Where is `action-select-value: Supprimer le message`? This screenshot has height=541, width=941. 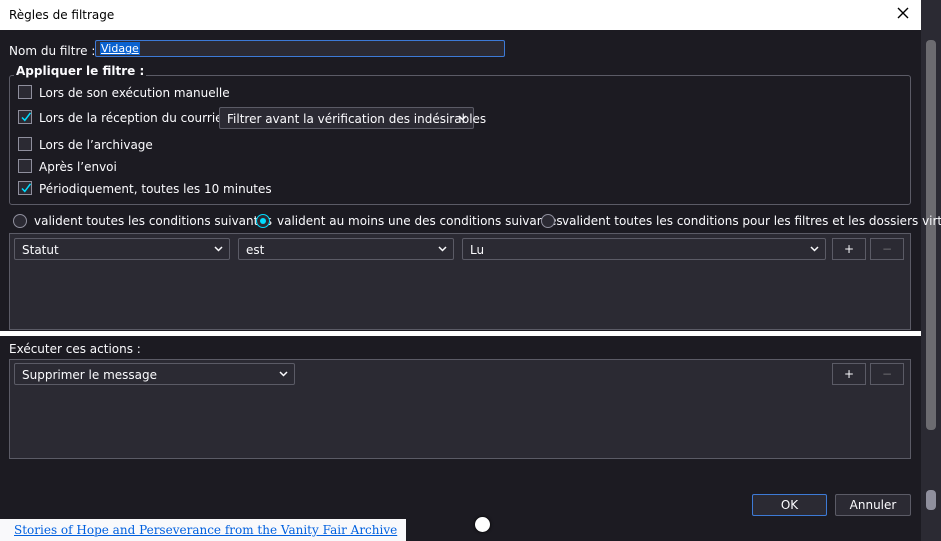 action-select-value: Supprimer le message is located at coordinates (90, 375).